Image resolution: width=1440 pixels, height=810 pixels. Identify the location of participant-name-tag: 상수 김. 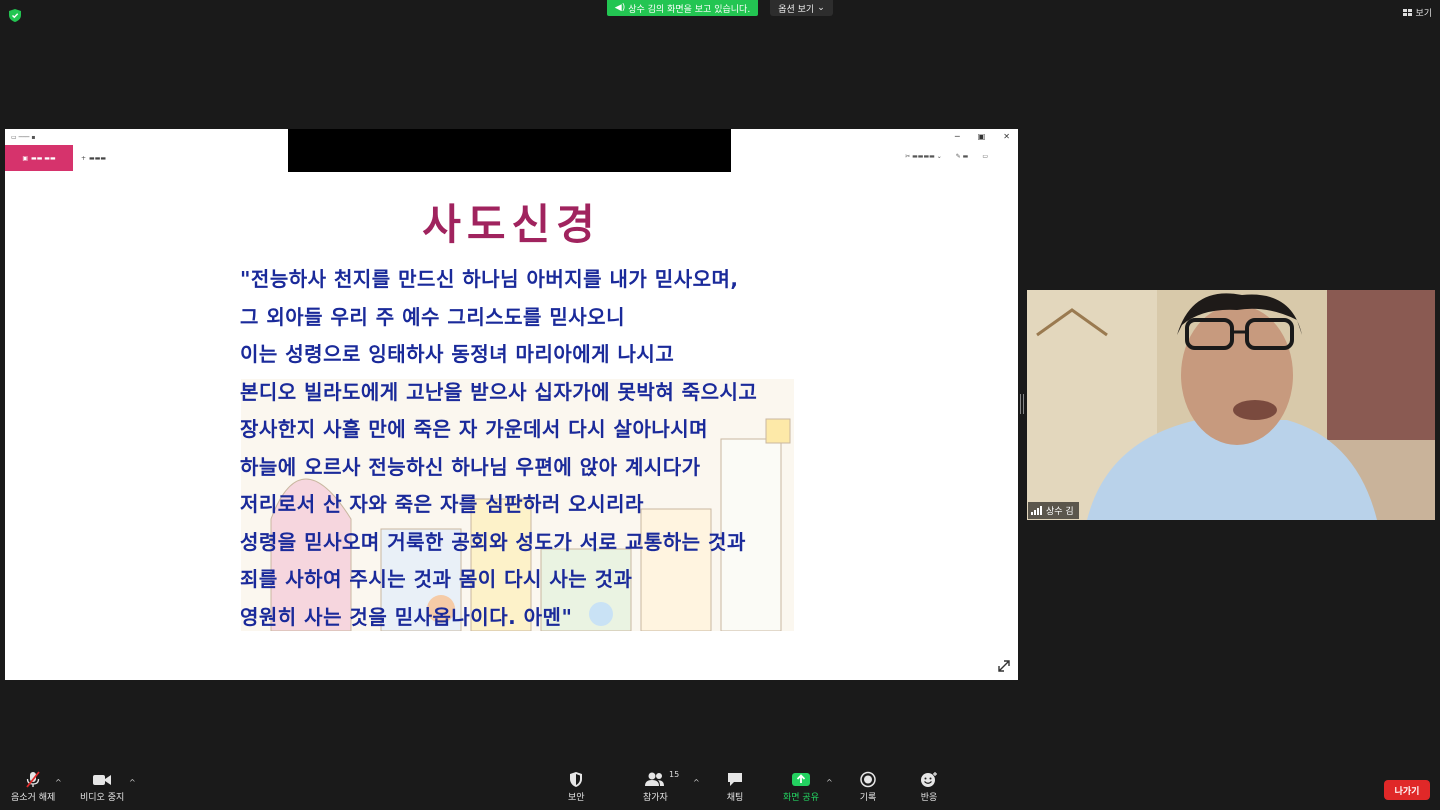
(1053, 510).